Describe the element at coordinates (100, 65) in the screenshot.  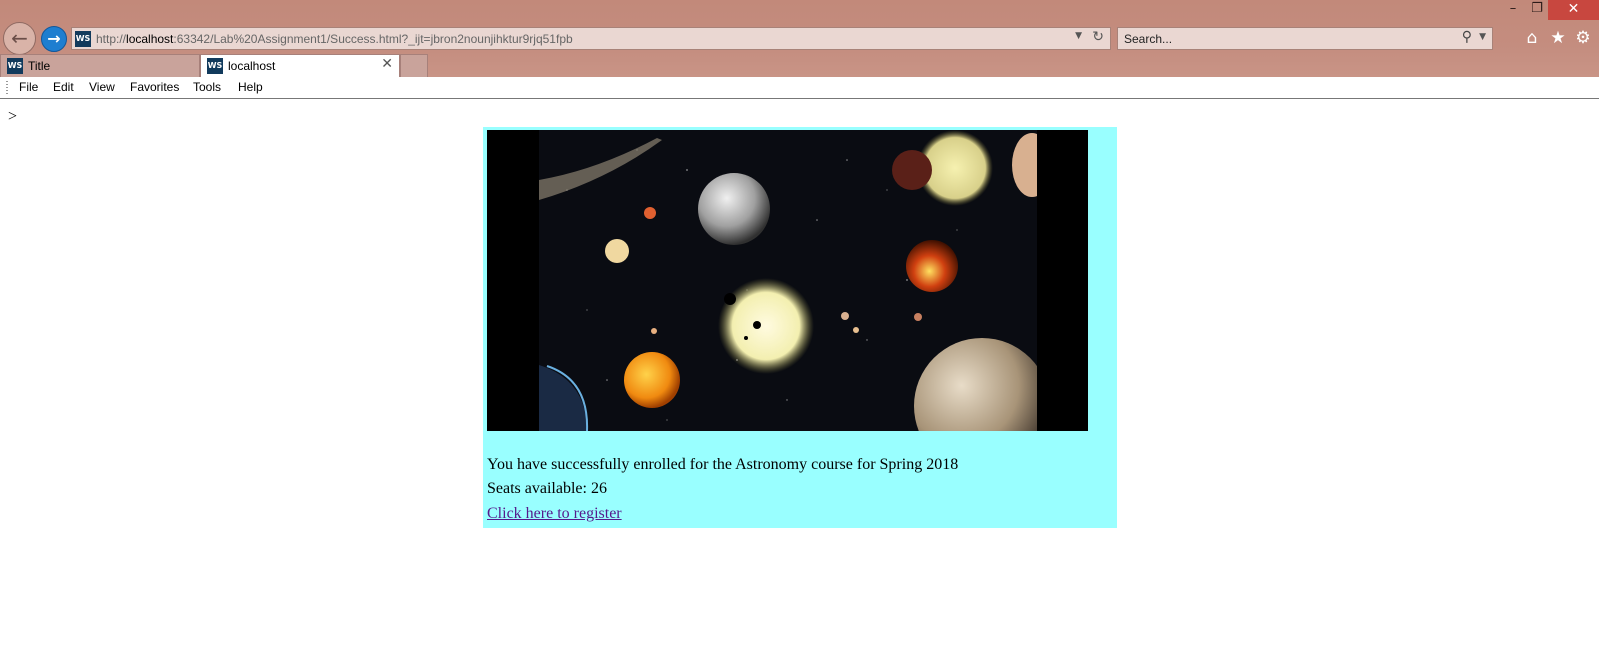
I see `tab-title: WS Title` at that location.